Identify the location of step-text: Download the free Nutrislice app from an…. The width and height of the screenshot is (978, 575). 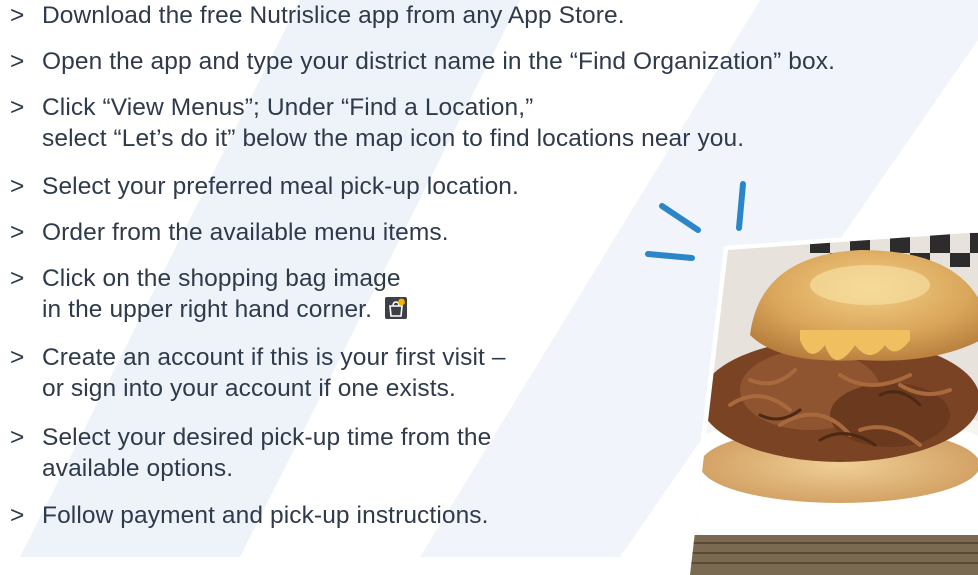
(333, 15).